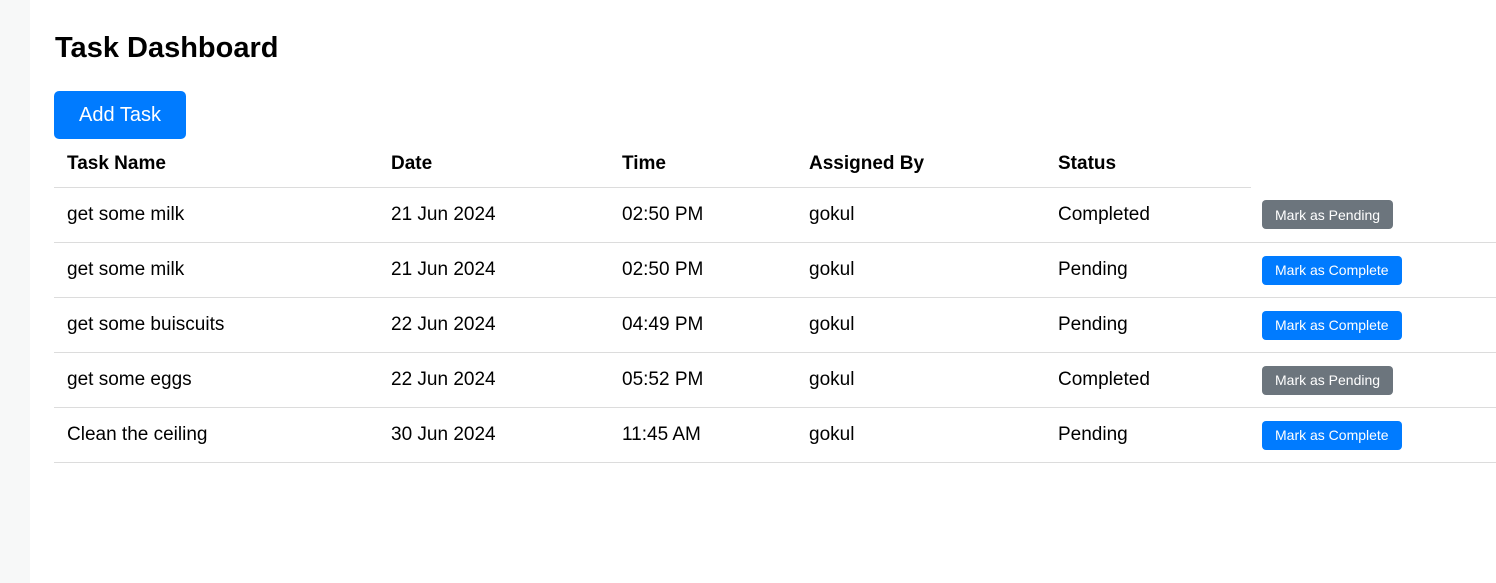  Describe the element at coordinates (702, 325) in the screenshot. I see `time-cell: 04:49 PM` at that location.